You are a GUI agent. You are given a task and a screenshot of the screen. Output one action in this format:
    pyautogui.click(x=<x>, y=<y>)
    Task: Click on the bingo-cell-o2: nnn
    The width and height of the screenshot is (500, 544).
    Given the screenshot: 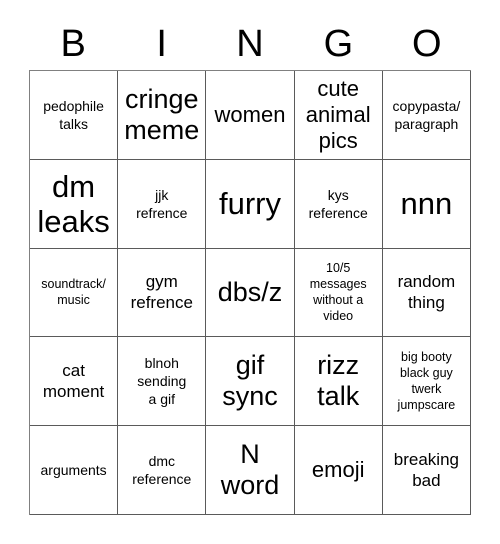 What is the action you would take?
    pyautogui.click(x=426, y=204)
    